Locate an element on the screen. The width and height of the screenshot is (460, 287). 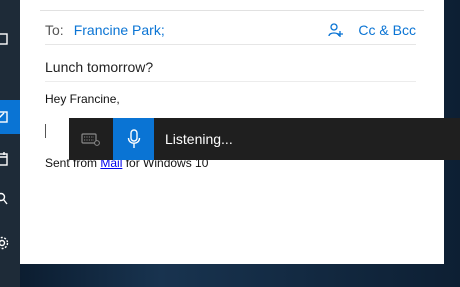
keyboard-settings-icon is located at coordinates (91, 139).